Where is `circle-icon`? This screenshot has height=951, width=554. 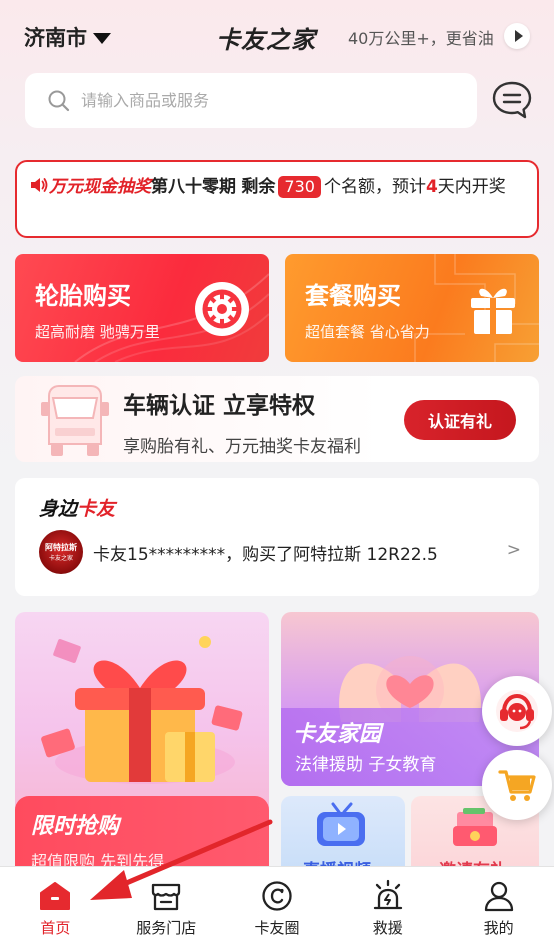 circle-icon is located at coordinates (277, 896).